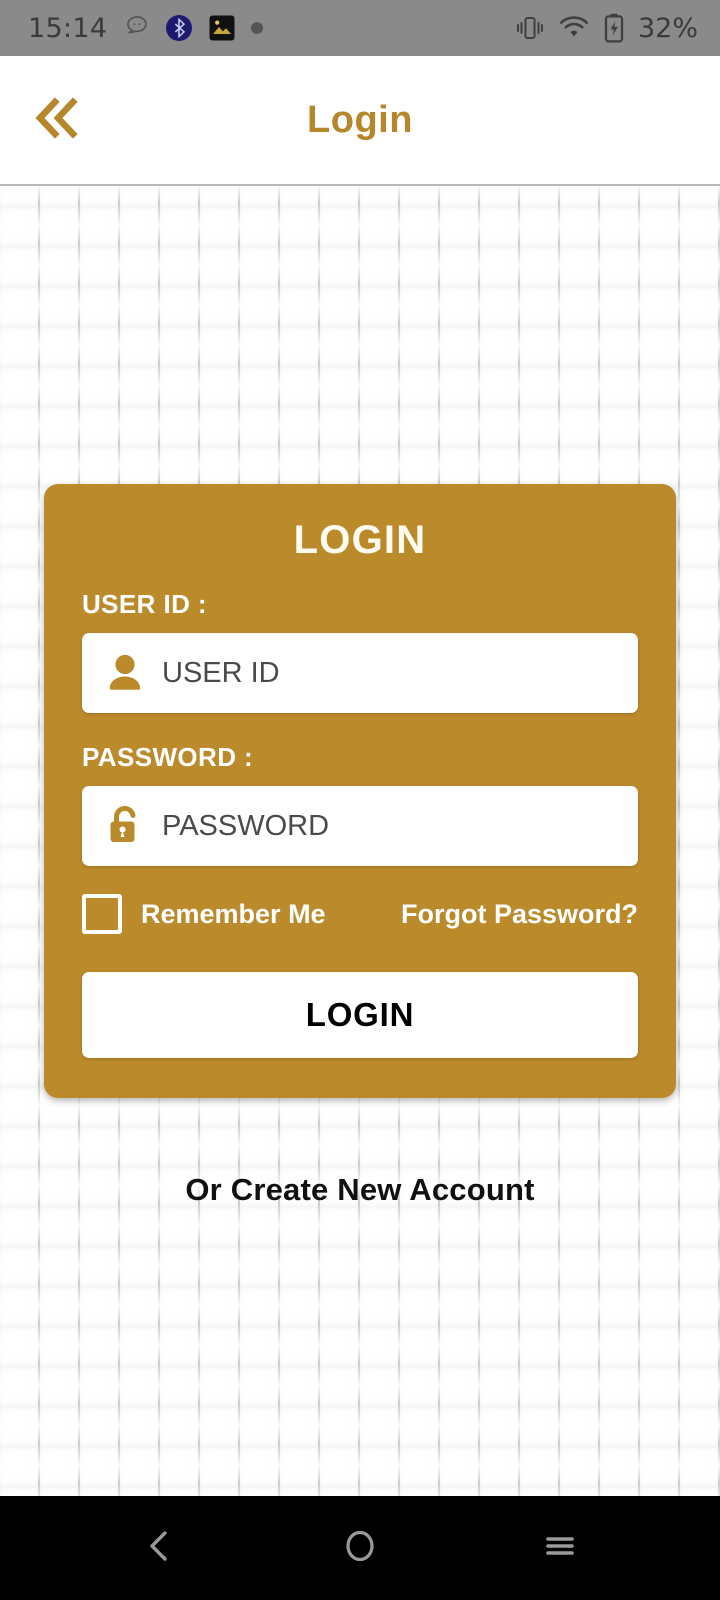 This screenshot has height=1600, width=720. Describe the element at coordinates (144, 604) in the screenshot. I see `user-id-label: USER ID :` at that location.